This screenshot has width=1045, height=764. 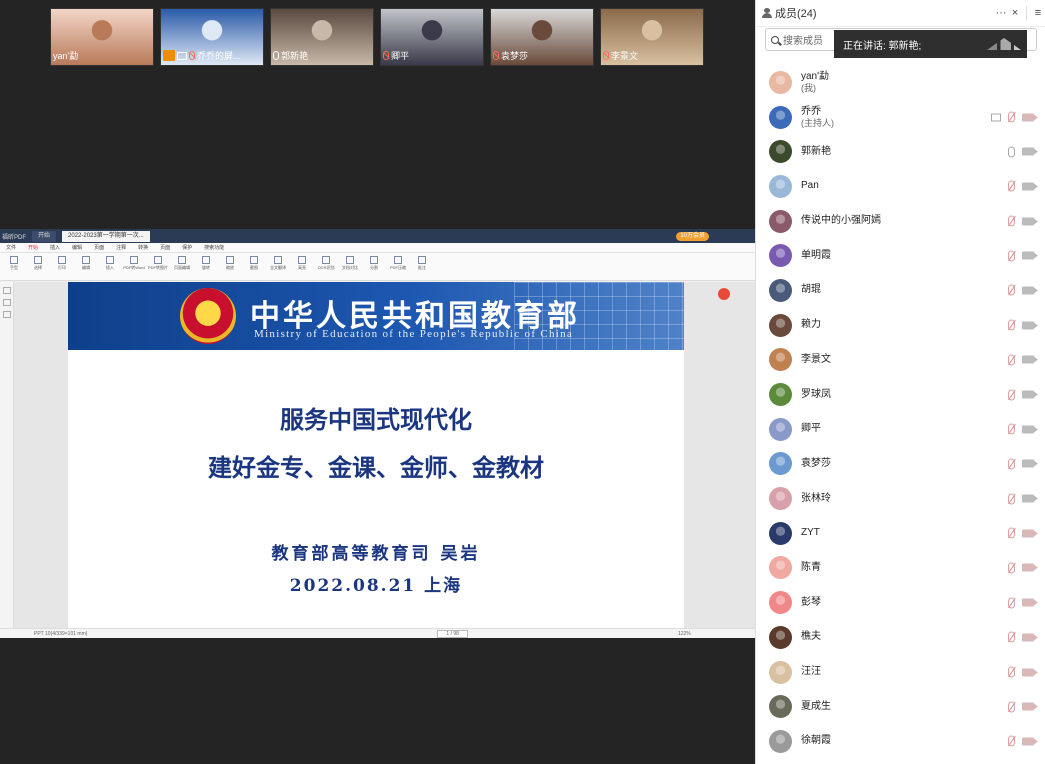 I want to click on bookmark-icon, so click(x=7, y=302).